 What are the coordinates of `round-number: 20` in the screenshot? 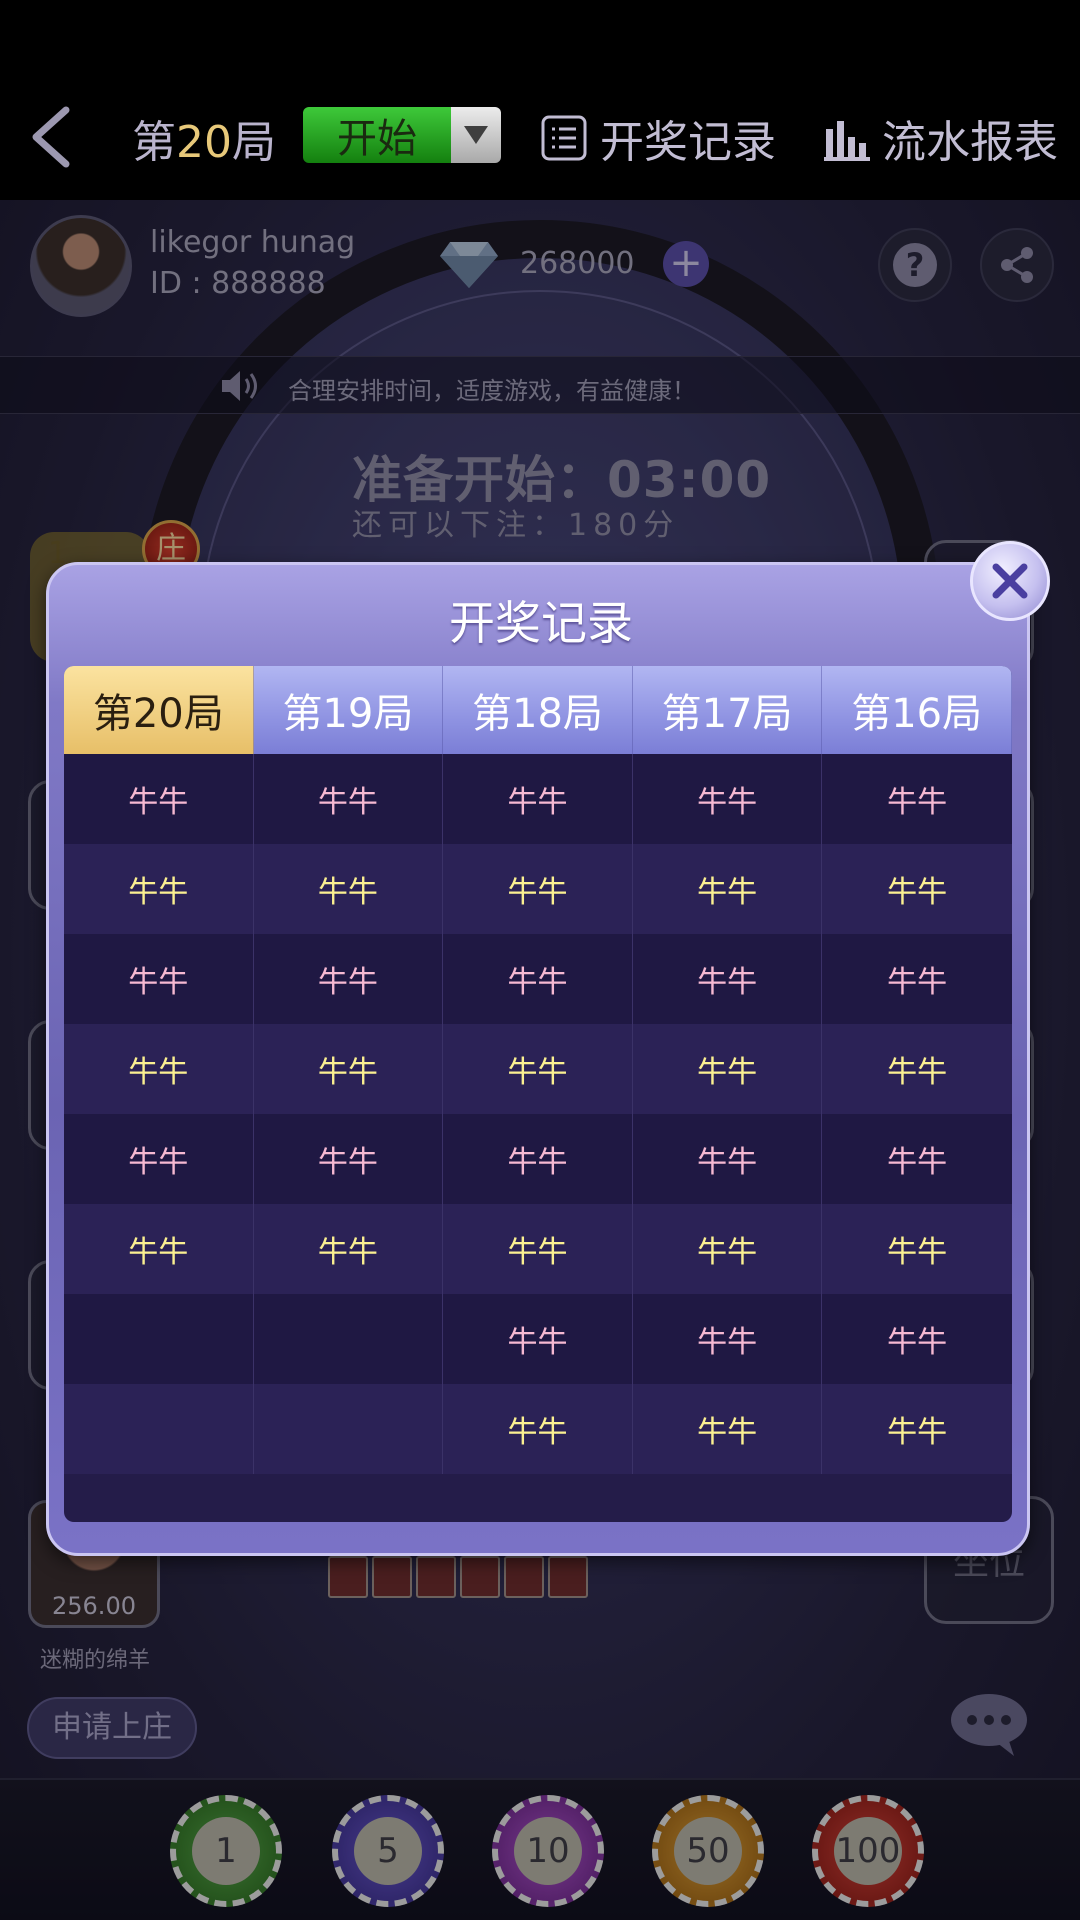 It's located at (204, 142).